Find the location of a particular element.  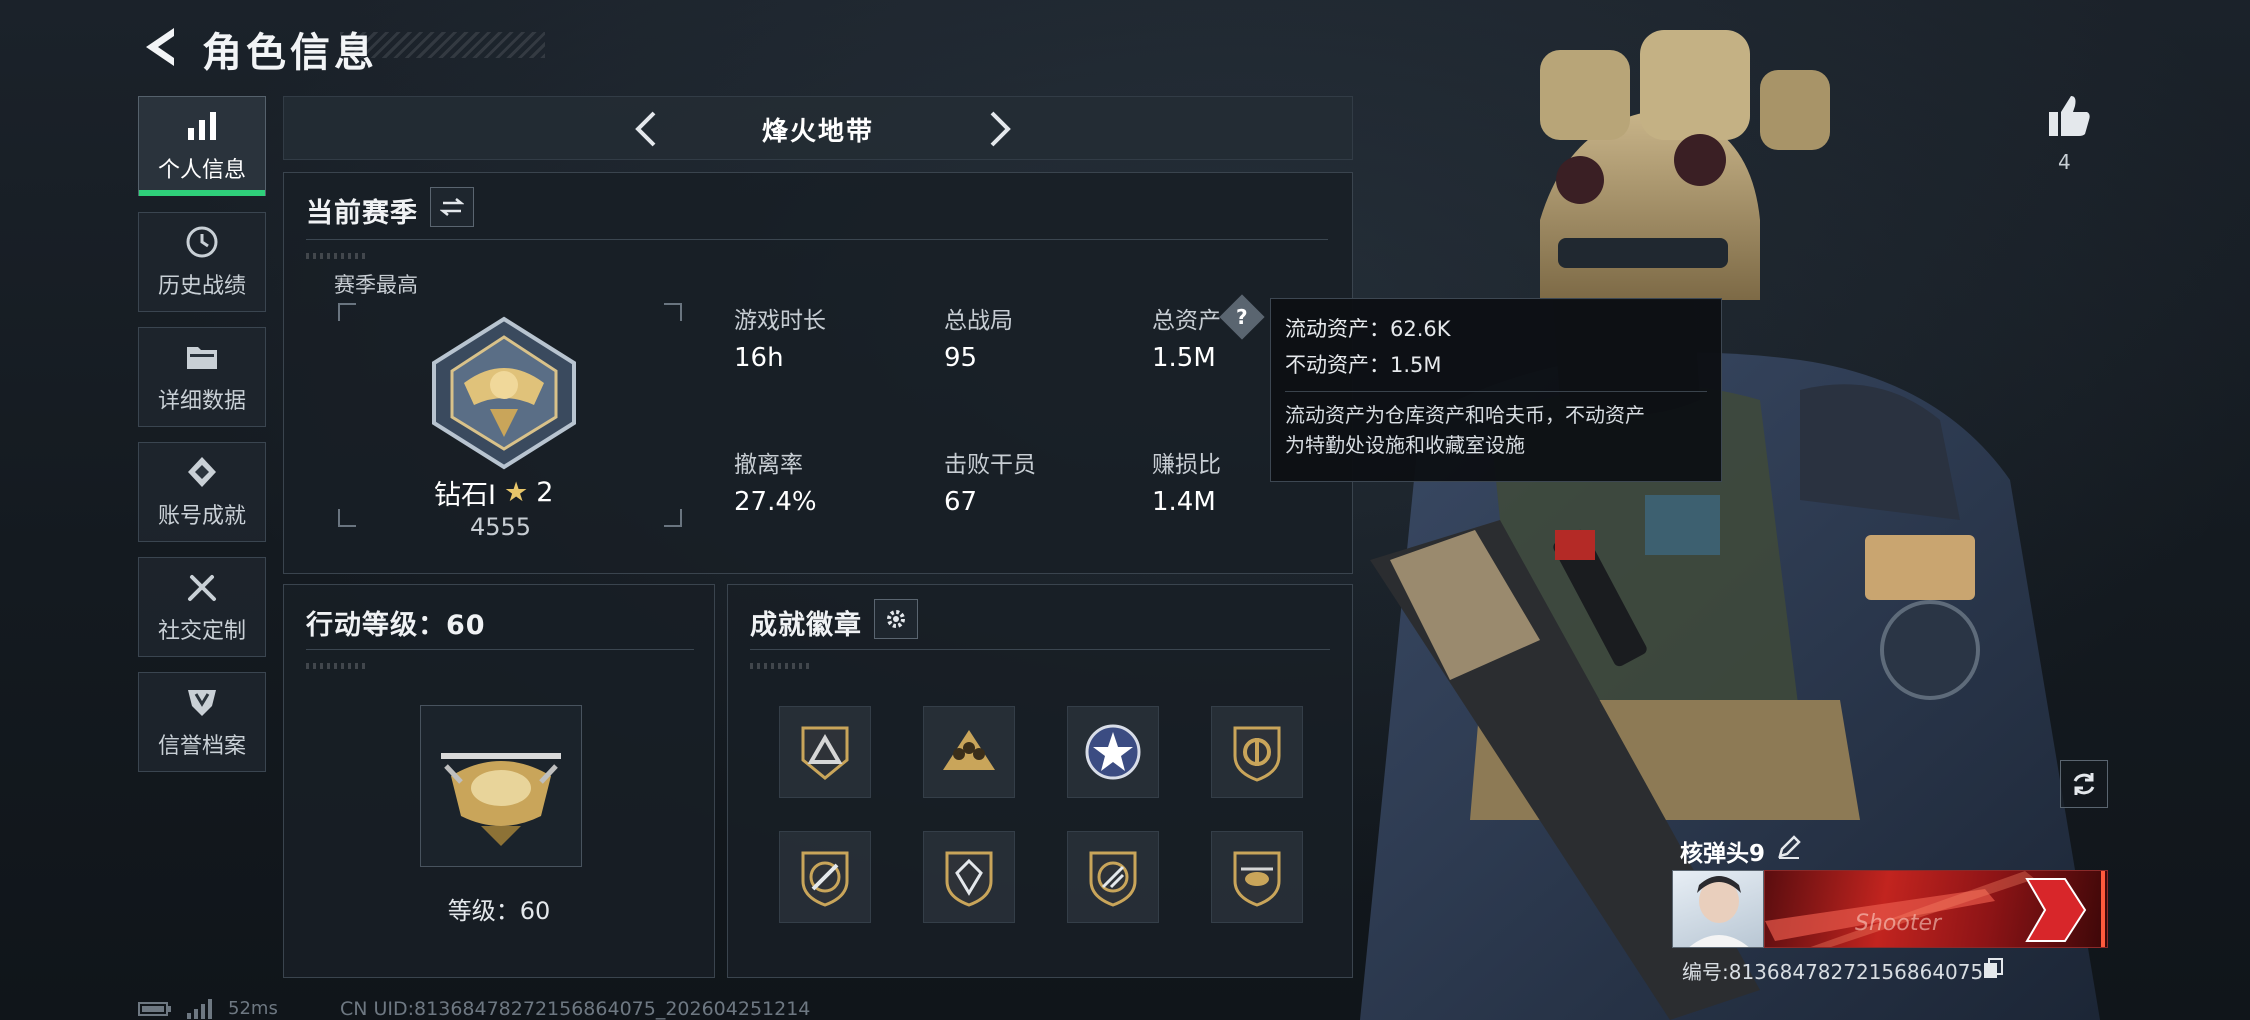

stat-label: 撤离率 is located at coordinates (768, 465).